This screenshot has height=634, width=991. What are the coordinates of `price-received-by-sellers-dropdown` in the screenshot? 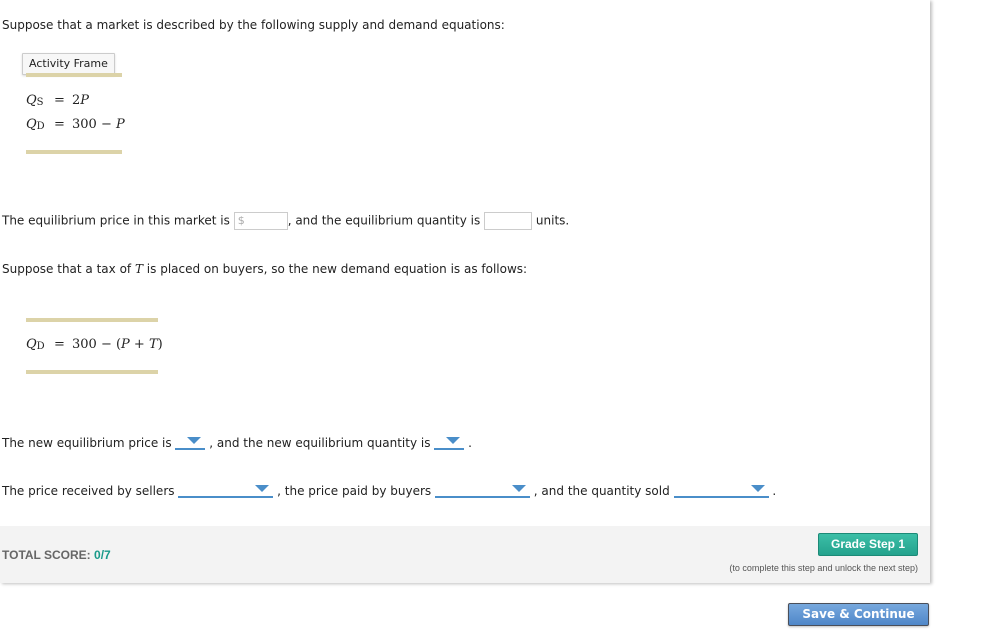 It's located at (226, 490).